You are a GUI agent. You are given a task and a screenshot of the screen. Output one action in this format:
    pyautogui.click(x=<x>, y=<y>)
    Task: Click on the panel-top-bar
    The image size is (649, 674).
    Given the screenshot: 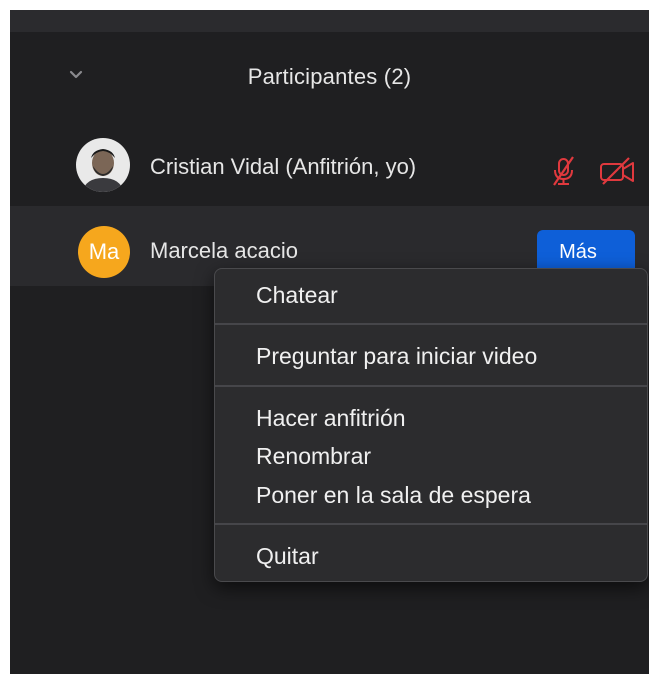 What is the action you would take?
    pyautogui.click(x=329, y=21)
    